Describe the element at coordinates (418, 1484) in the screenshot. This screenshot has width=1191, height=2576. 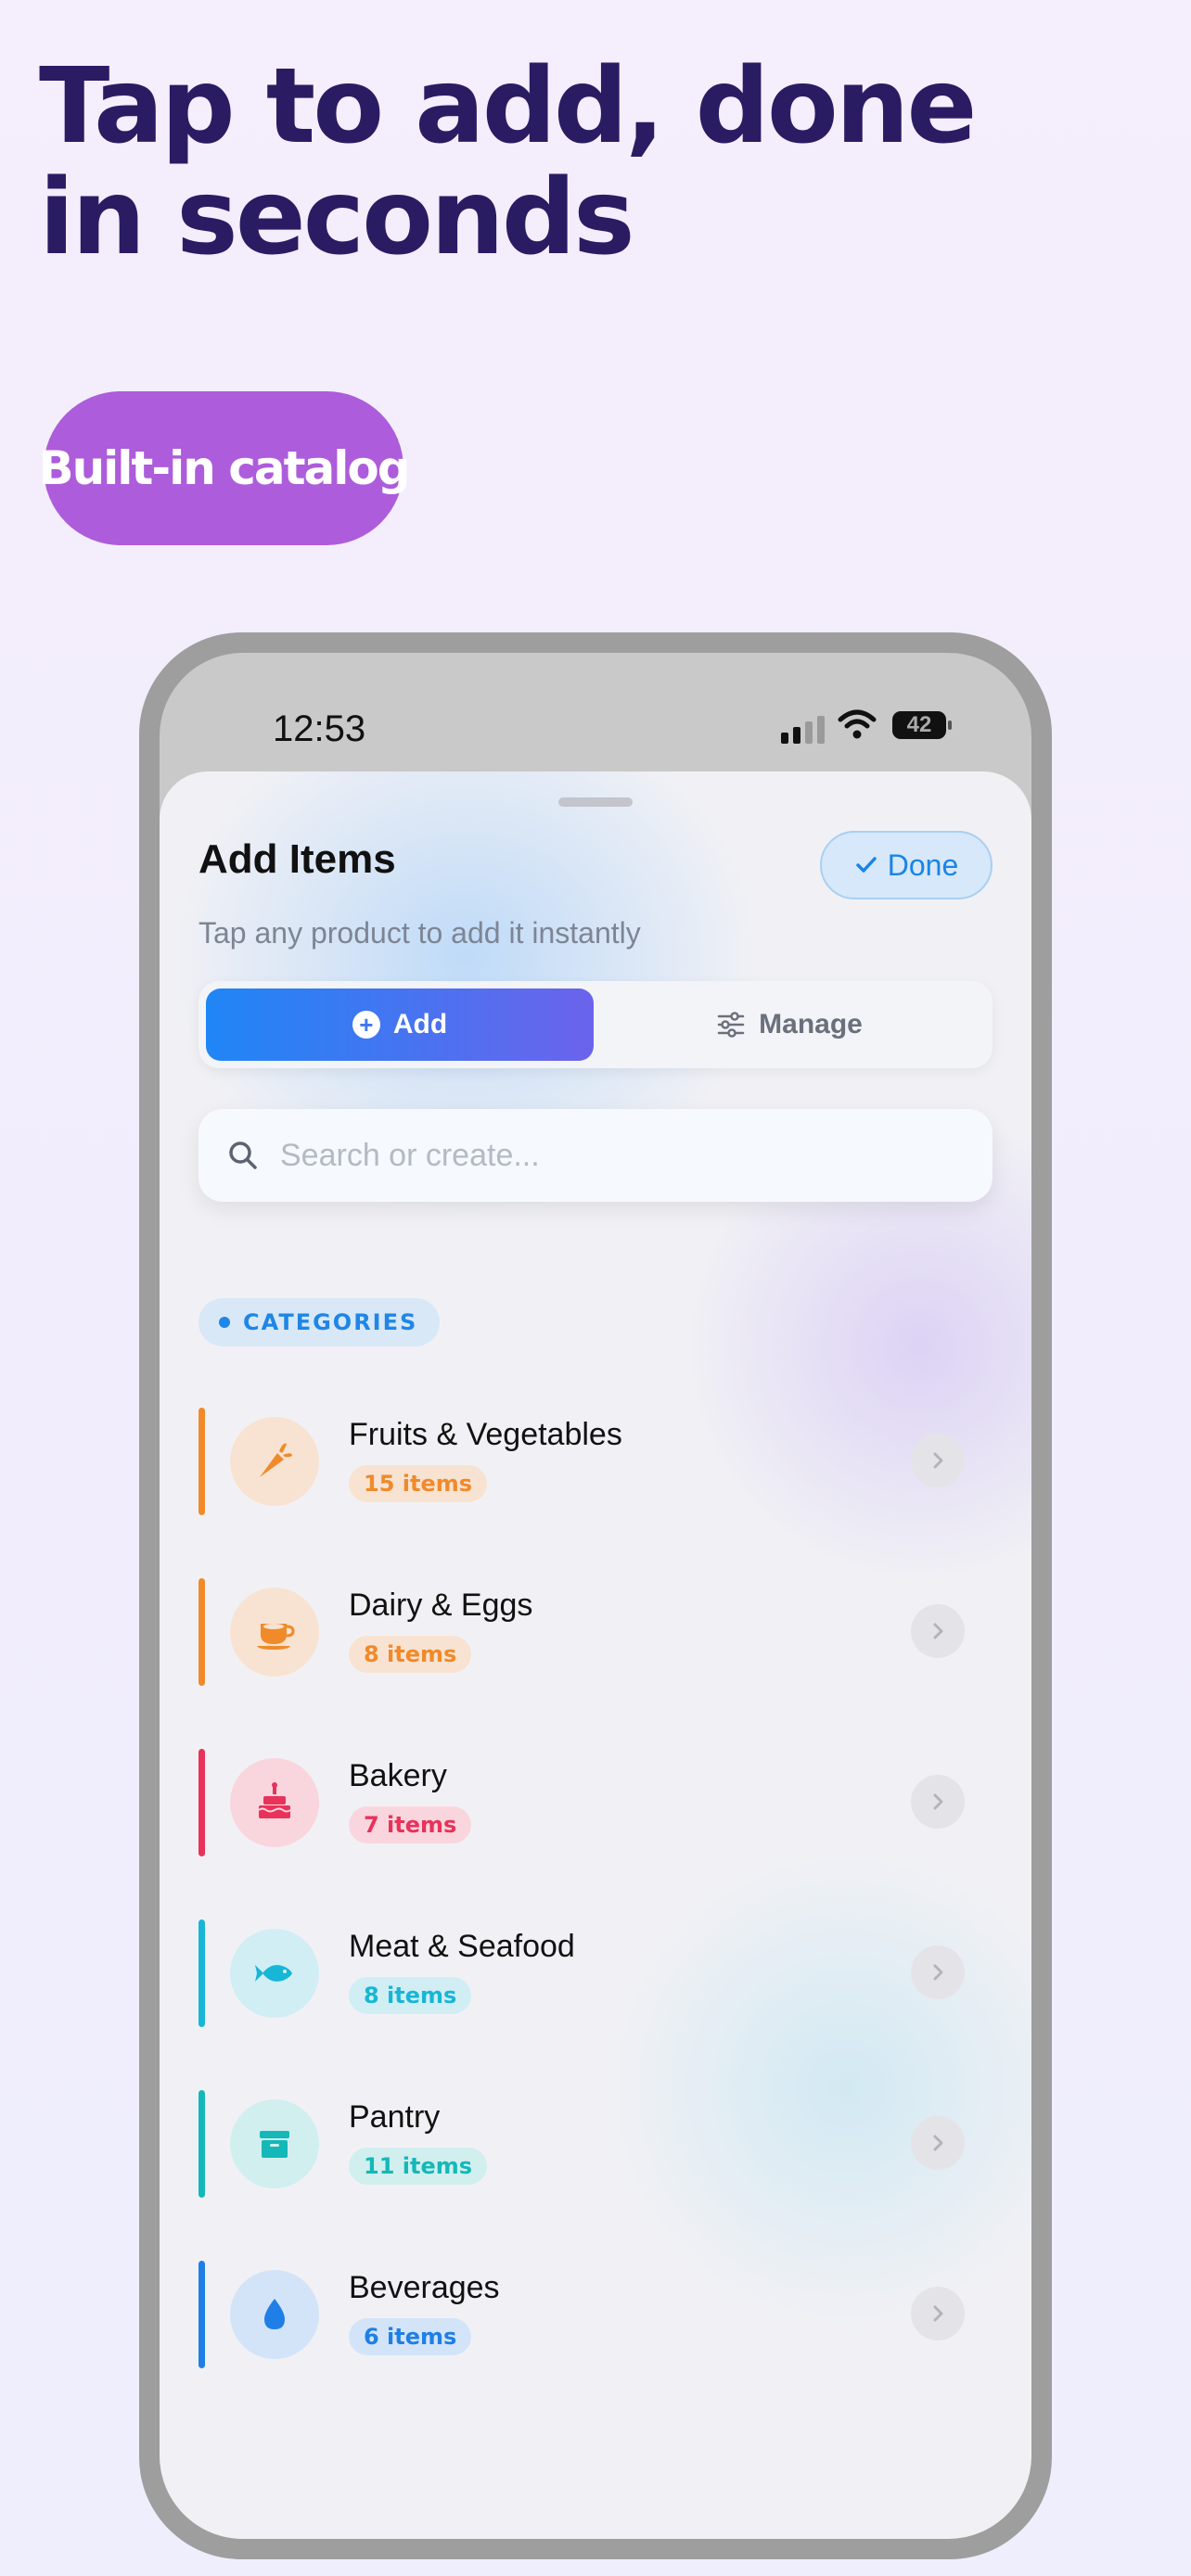
I see `category-count-badge: 15 items` at that location.